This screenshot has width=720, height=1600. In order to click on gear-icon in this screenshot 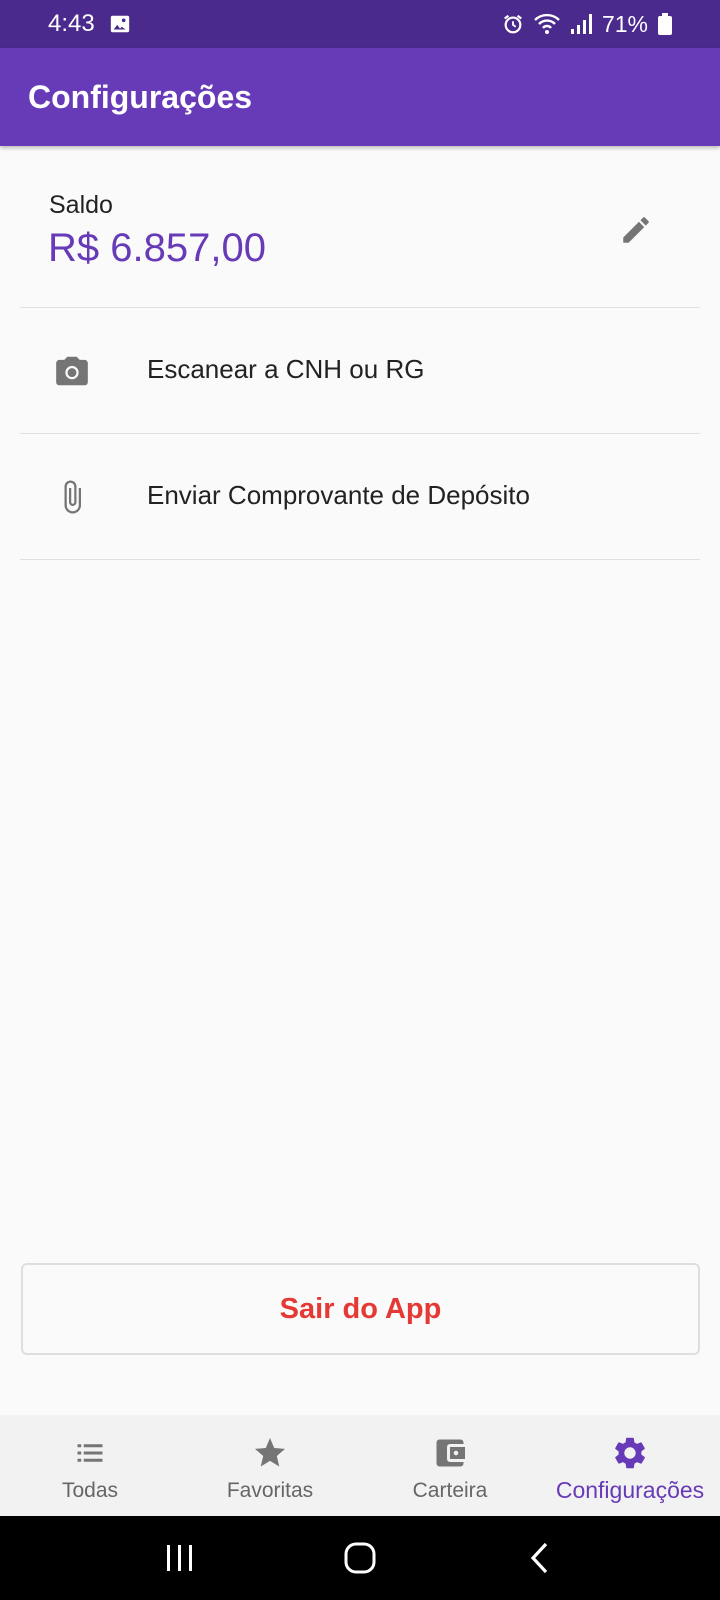, I will do `click(630, 1453)`.